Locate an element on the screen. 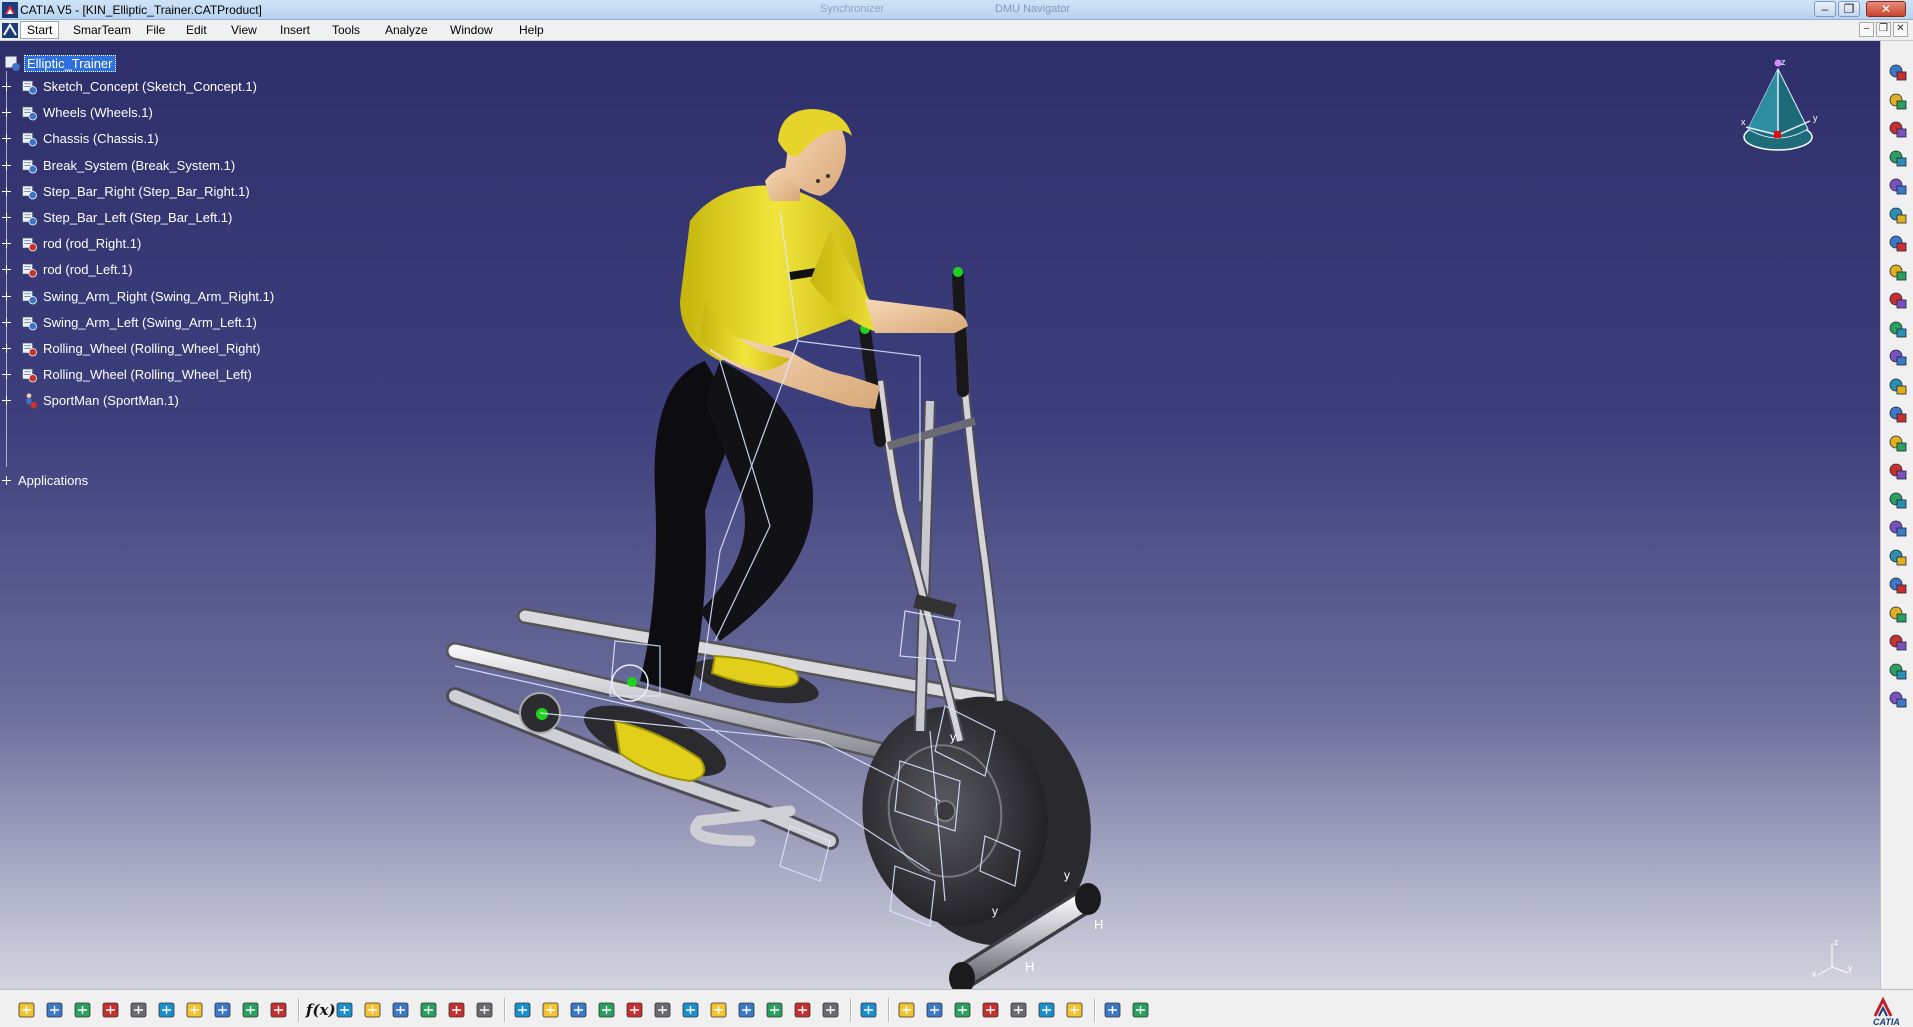  lighting-icon is located at coordinates (1047, 1010).